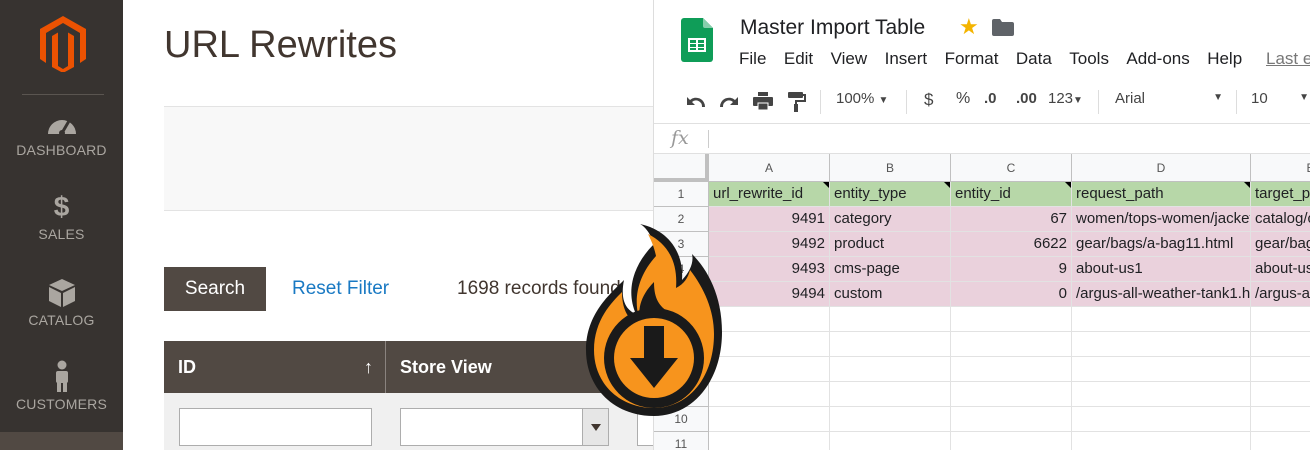 Image resolution: width=1310 pixels, height=450 pixels. Describe the element at coordinates (215, 289) in the screenshot. I see `search-button: Search` at that location.